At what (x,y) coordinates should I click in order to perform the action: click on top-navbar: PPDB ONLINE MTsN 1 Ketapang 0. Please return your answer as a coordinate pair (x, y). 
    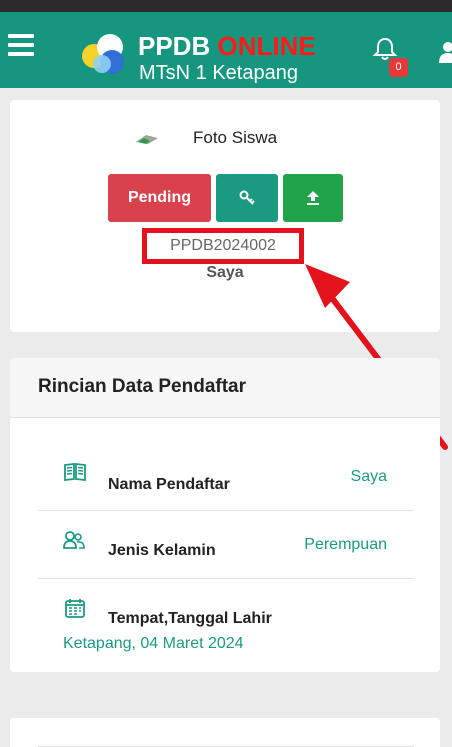
    Looking at the image, I should click on (226, 50).